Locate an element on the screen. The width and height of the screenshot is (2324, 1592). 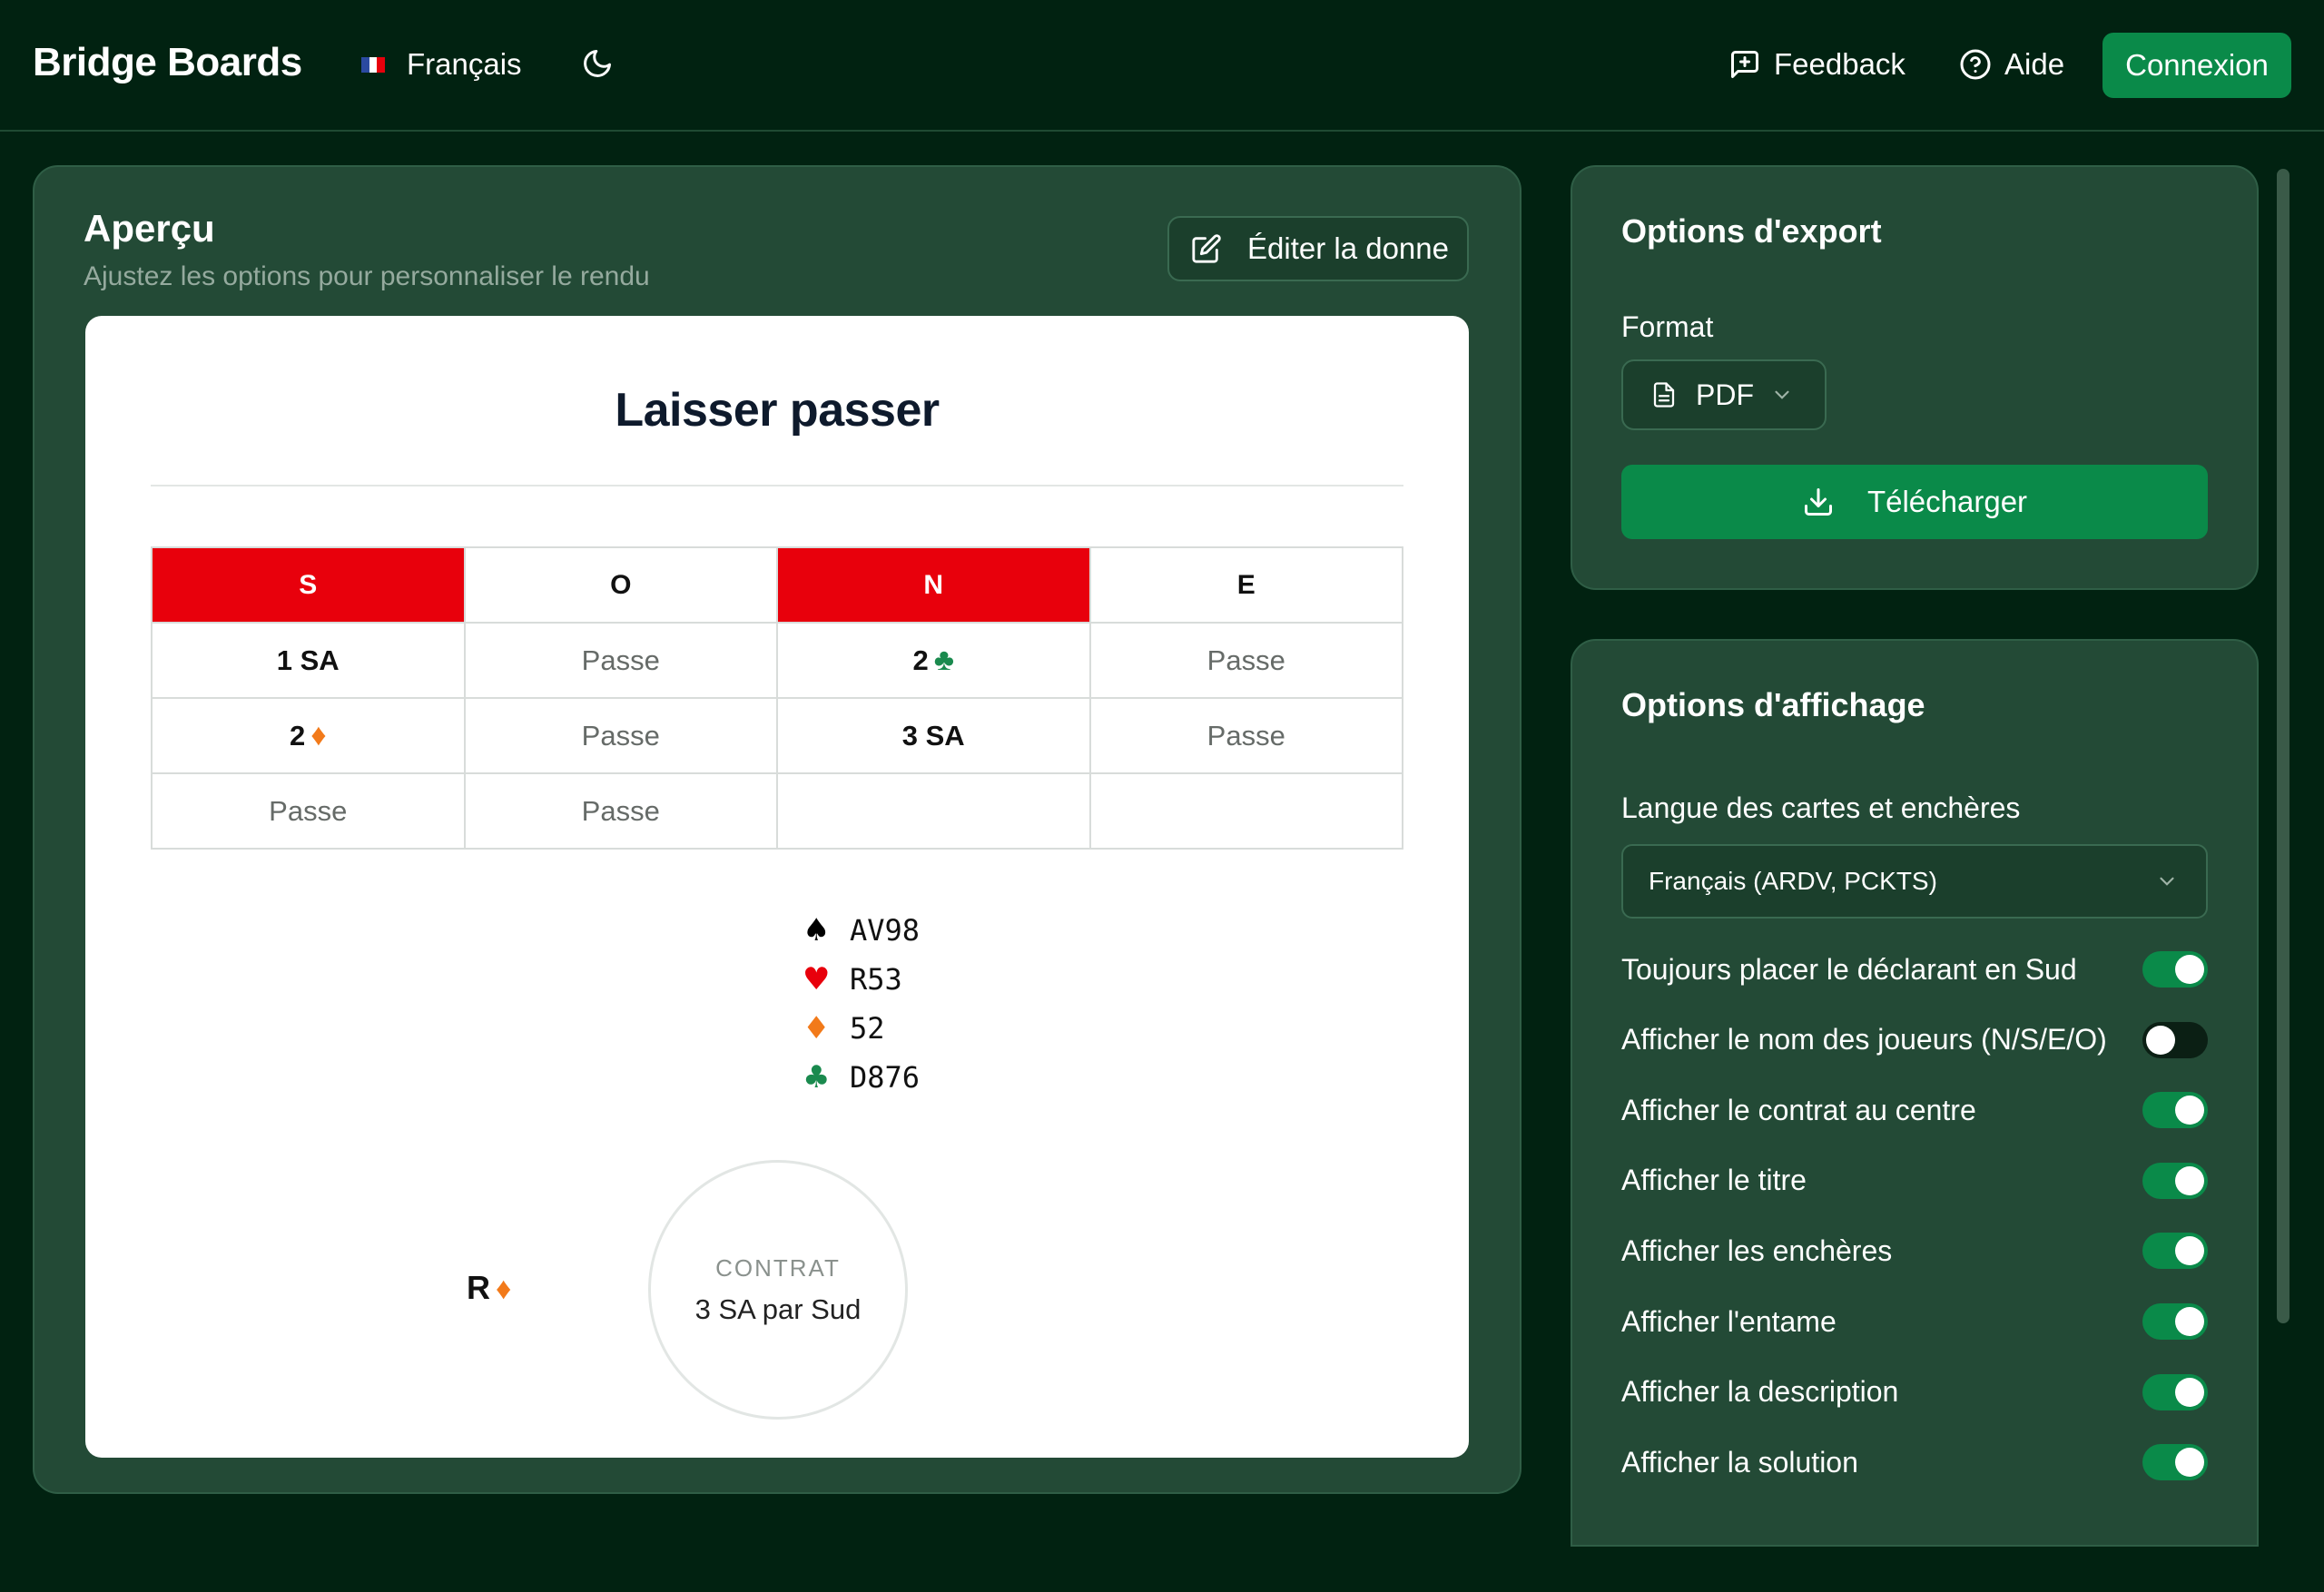
spade-icon: ♠ is located at coordinates (817, 930).